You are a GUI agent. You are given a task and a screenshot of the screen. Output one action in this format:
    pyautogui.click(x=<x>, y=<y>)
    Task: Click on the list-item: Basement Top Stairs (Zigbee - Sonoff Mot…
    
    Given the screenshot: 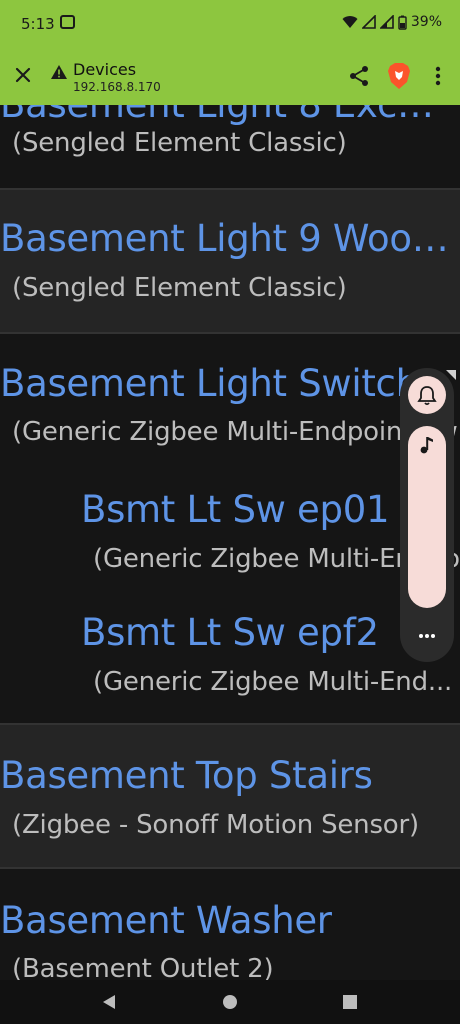 What is the action you would take?
    pyautogui.click(x=230, y=796)
    